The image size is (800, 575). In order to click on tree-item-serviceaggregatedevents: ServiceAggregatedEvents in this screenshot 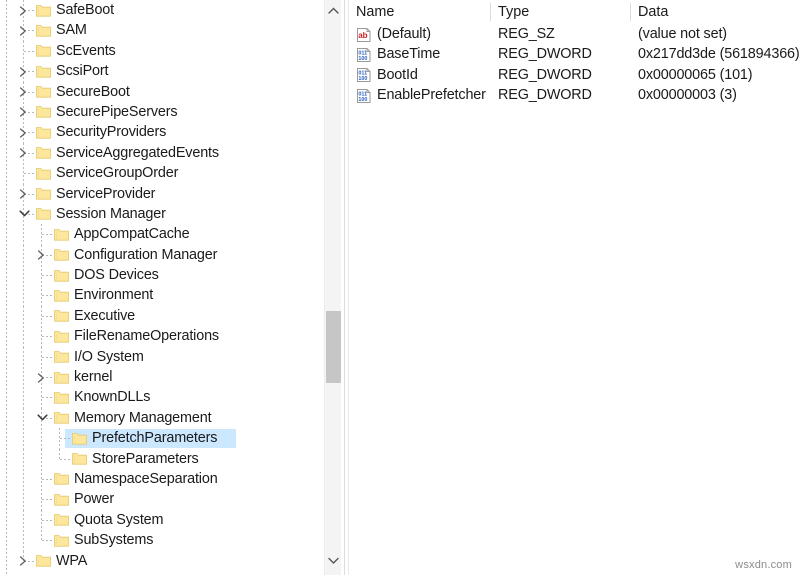, I will do `click(160, 153)`.